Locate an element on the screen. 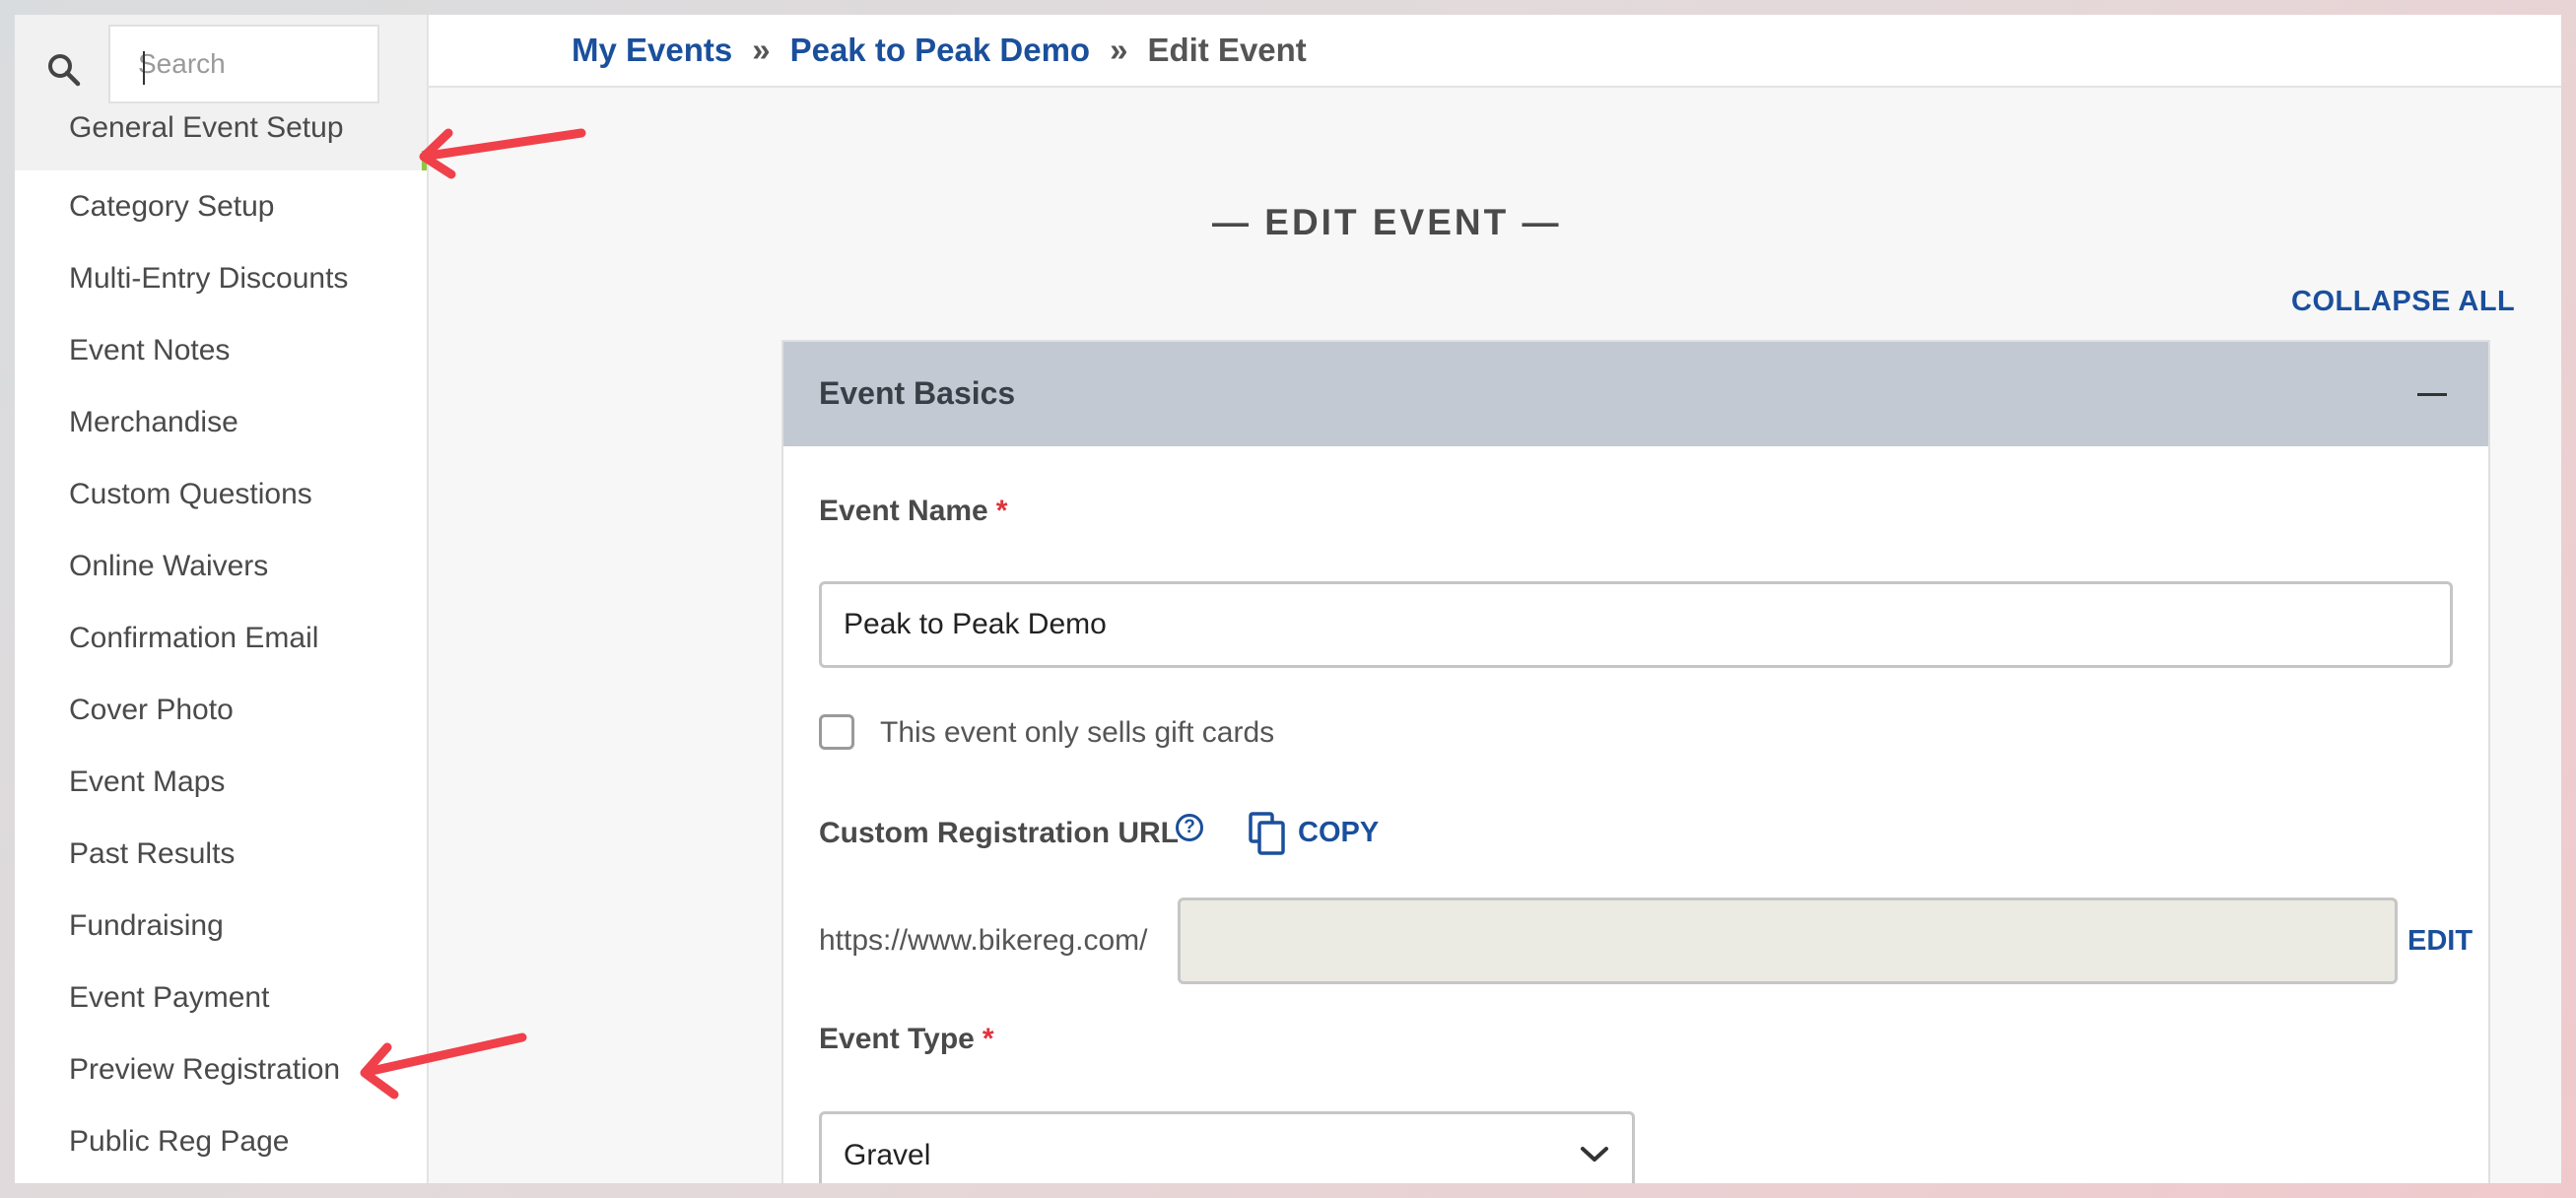  event-name-input is located at coordinates (1636, 624).